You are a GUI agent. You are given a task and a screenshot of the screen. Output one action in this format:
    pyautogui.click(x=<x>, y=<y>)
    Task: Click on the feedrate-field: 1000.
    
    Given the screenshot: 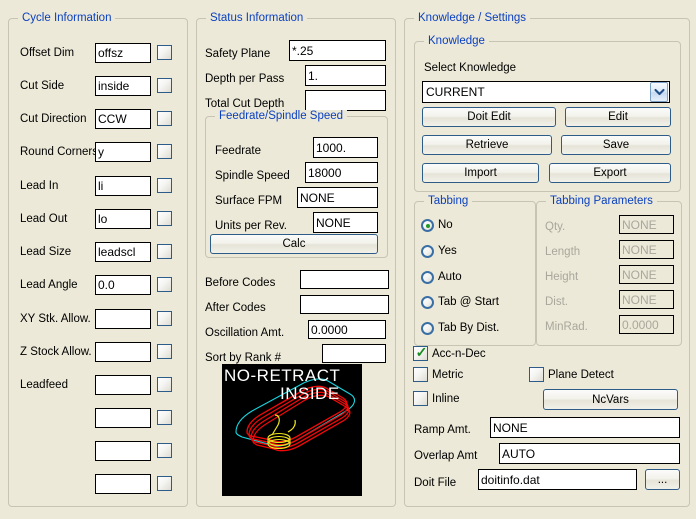 What is the action you would take?
    pyautogui.click(x=345, y=147)
    